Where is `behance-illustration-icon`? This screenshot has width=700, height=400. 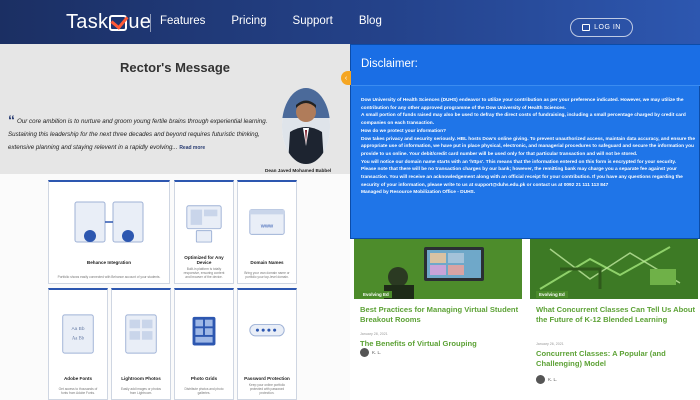 behance-illustration-icon is located at coordinates (109, 221).